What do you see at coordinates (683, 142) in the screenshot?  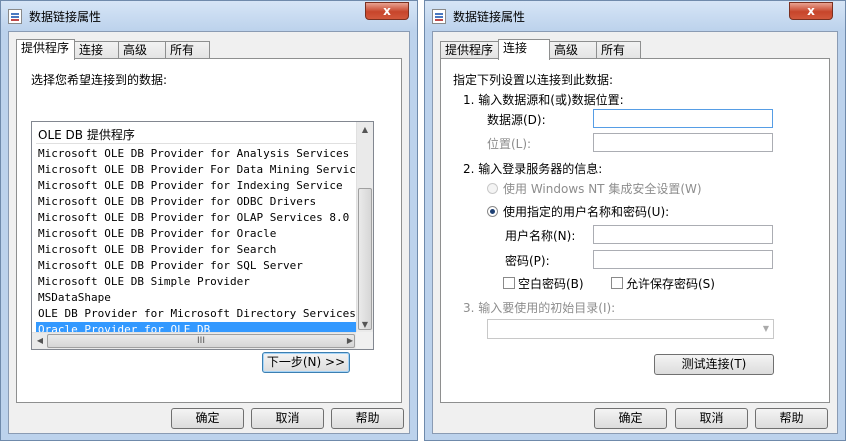 I see `location-input` at bounding box center [683, 142].